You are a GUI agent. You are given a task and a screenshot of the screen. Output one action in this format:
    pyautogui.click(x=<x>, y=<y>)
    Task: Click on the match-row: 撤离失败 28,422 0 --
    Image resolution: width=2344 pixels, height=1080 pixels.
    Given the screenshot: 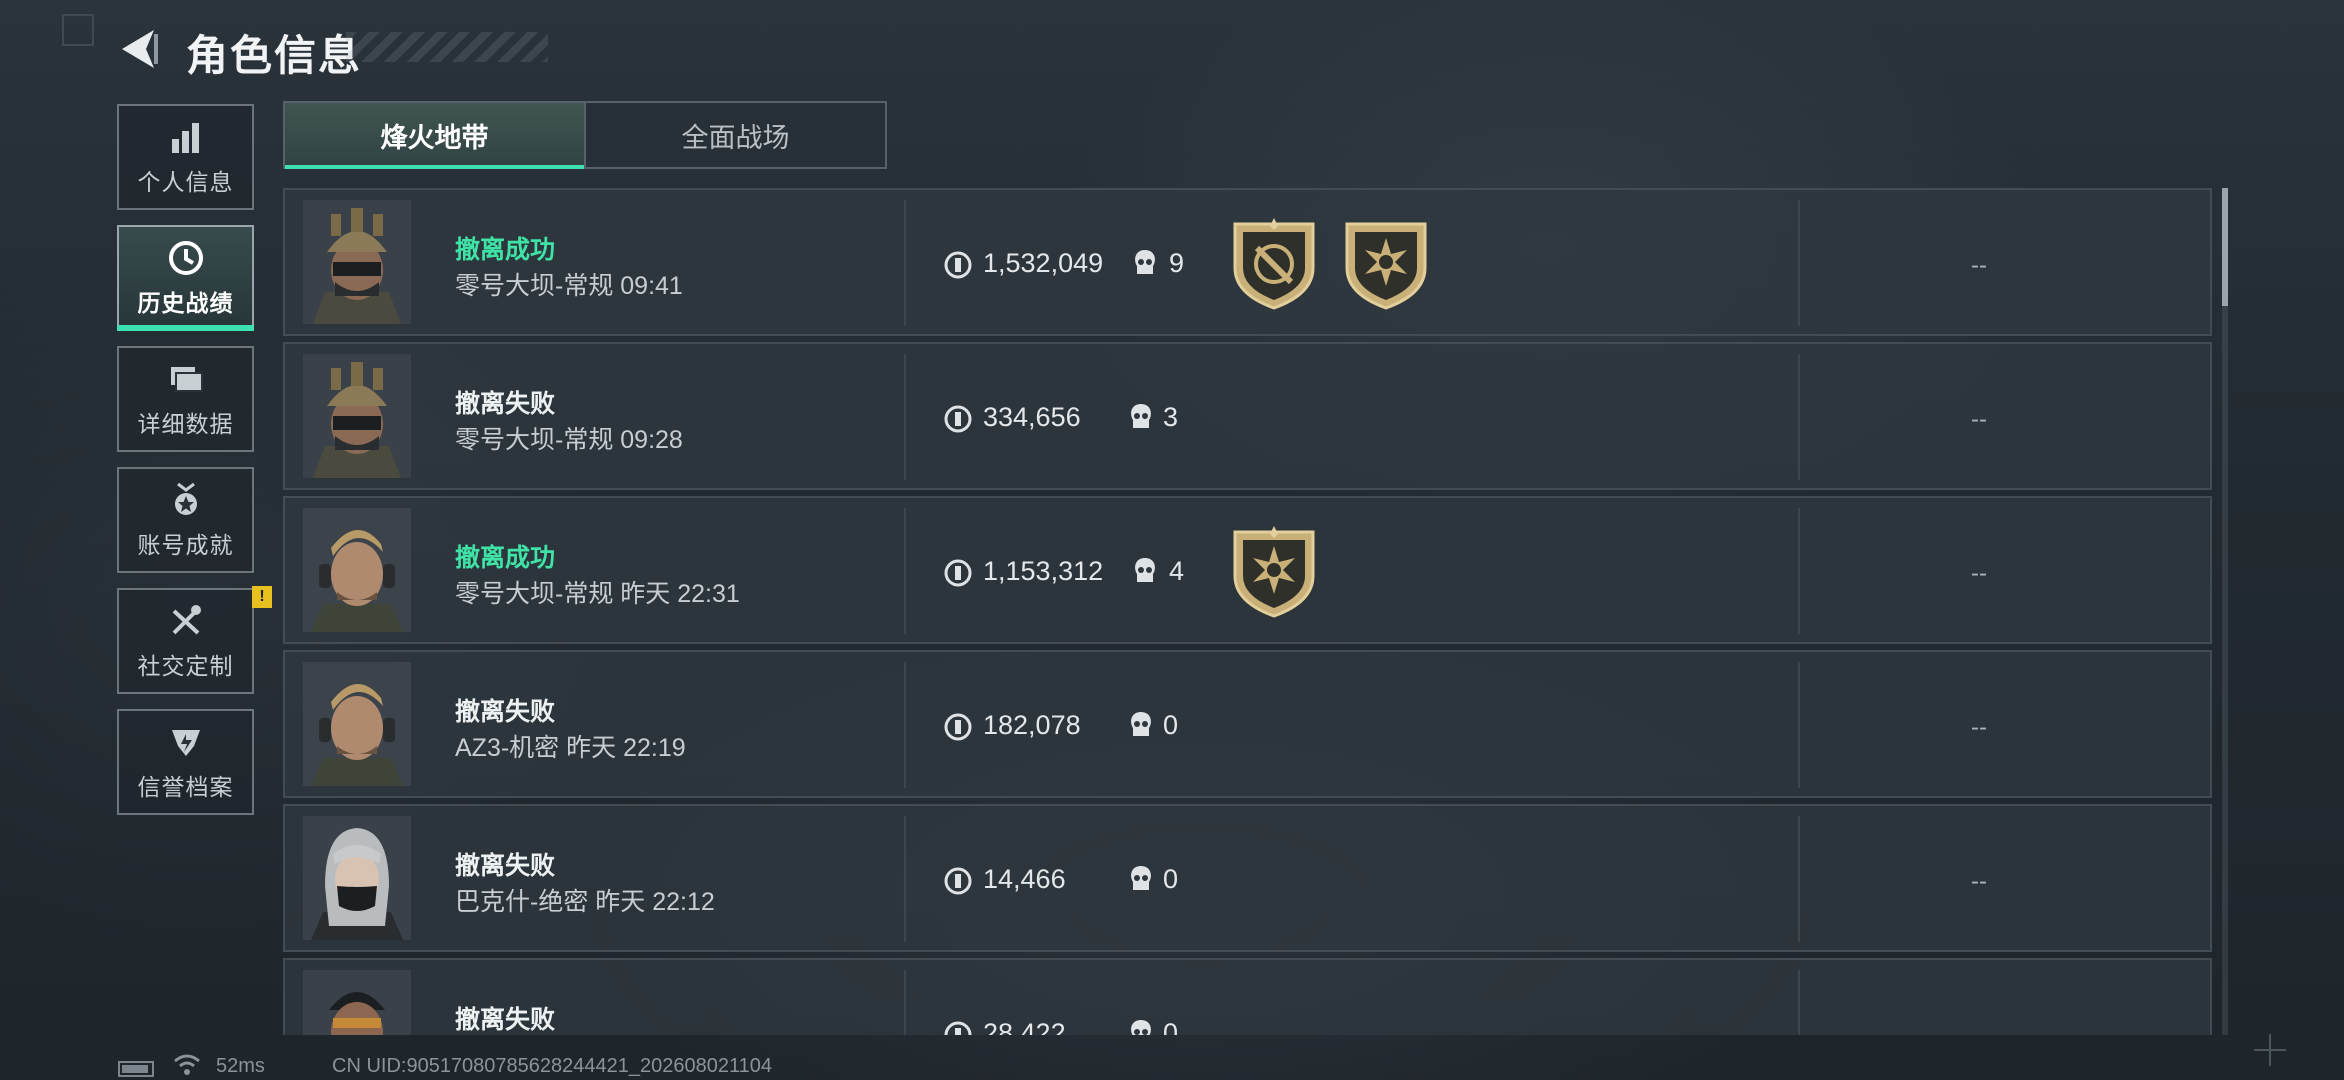 What is the action you would take?
    pyautogui.click(x=1247, y=996)
    